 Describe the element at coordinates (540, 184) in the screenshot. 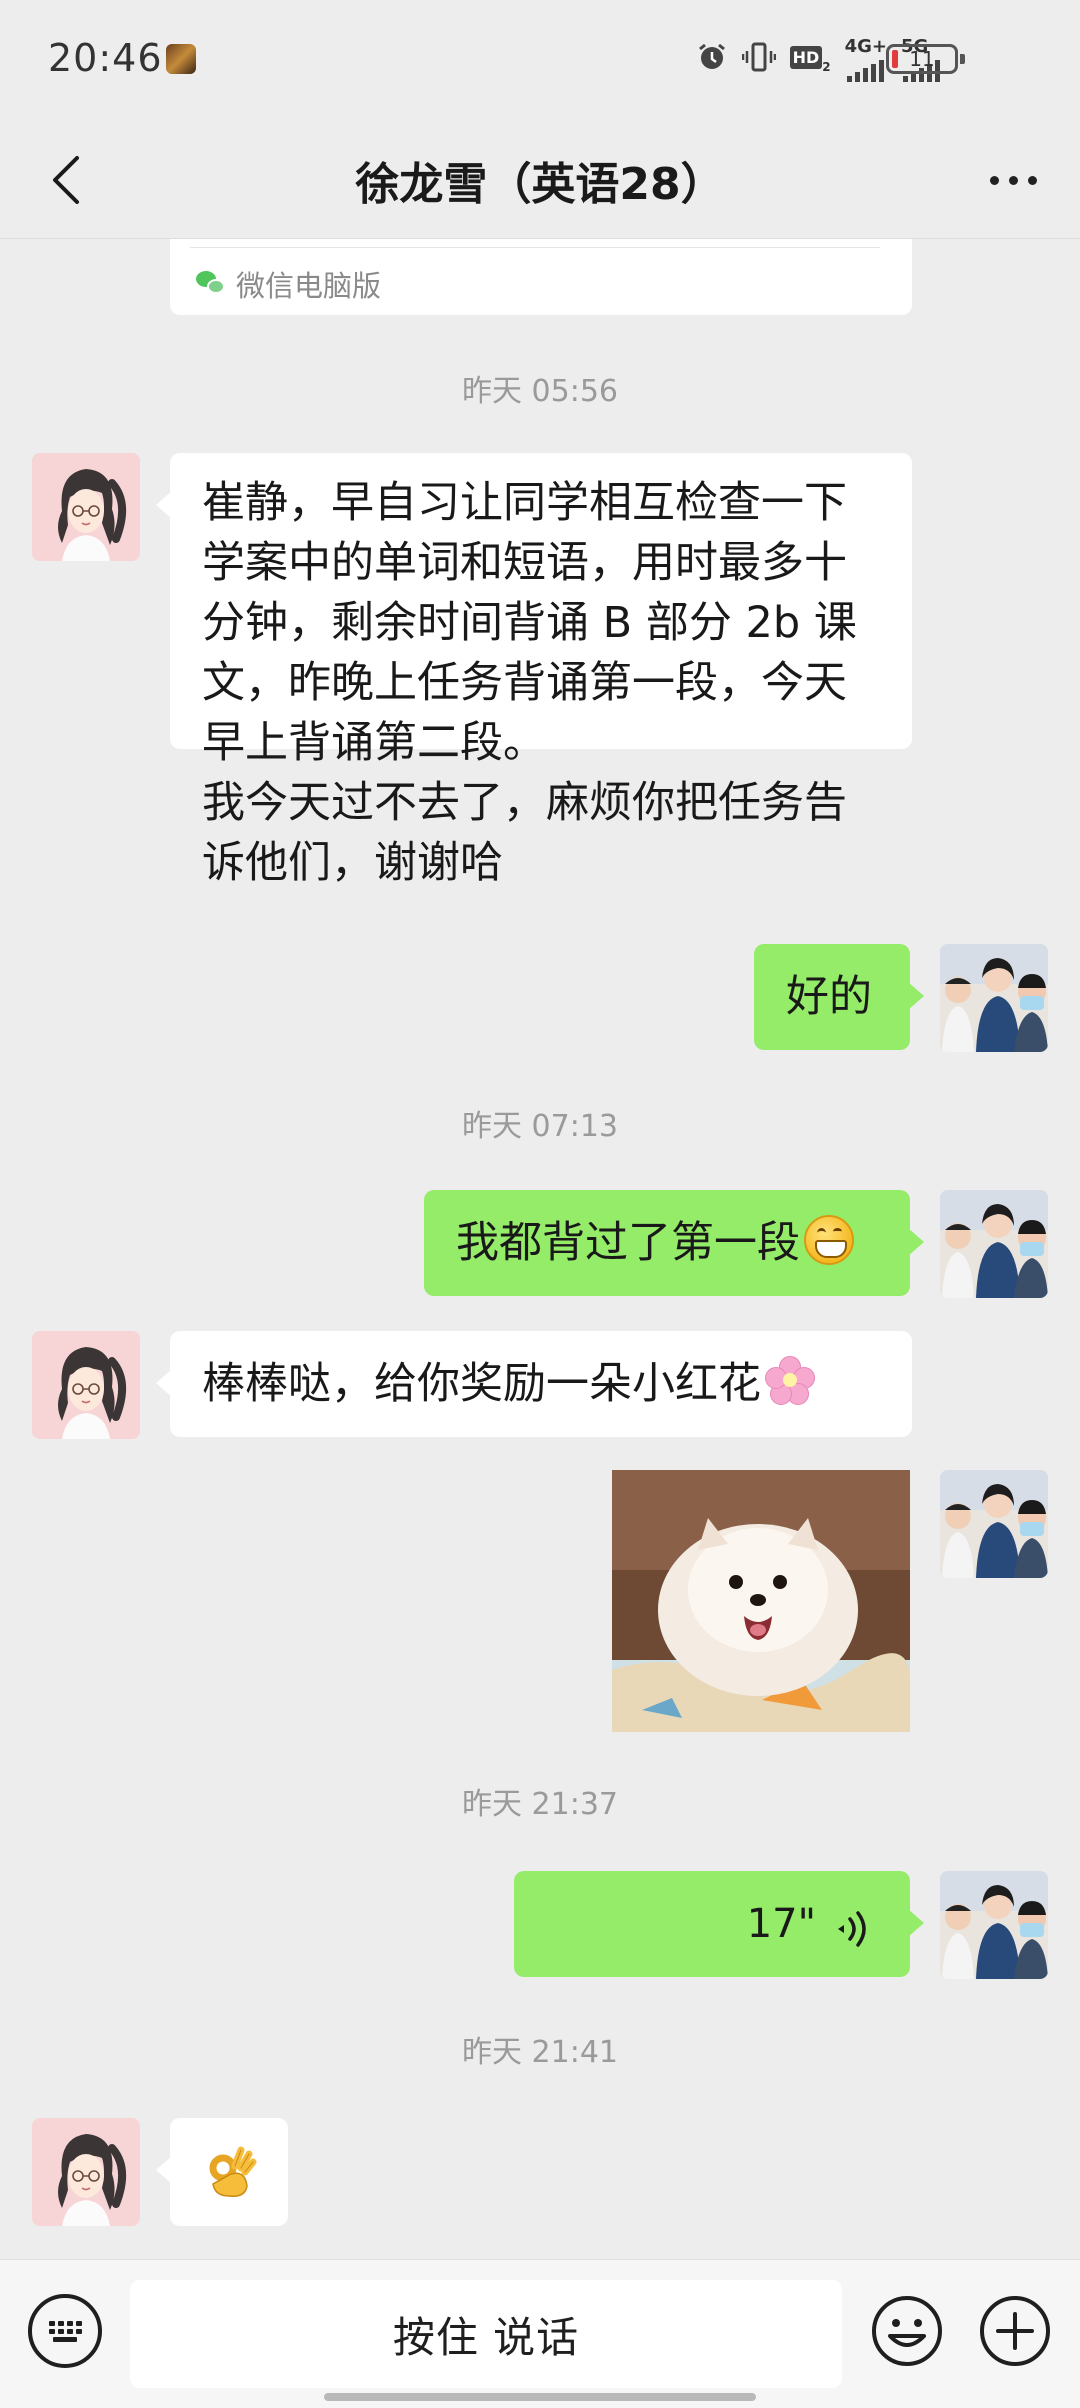

I see `chat-title: 徐龙雪（英语28）` at that location.